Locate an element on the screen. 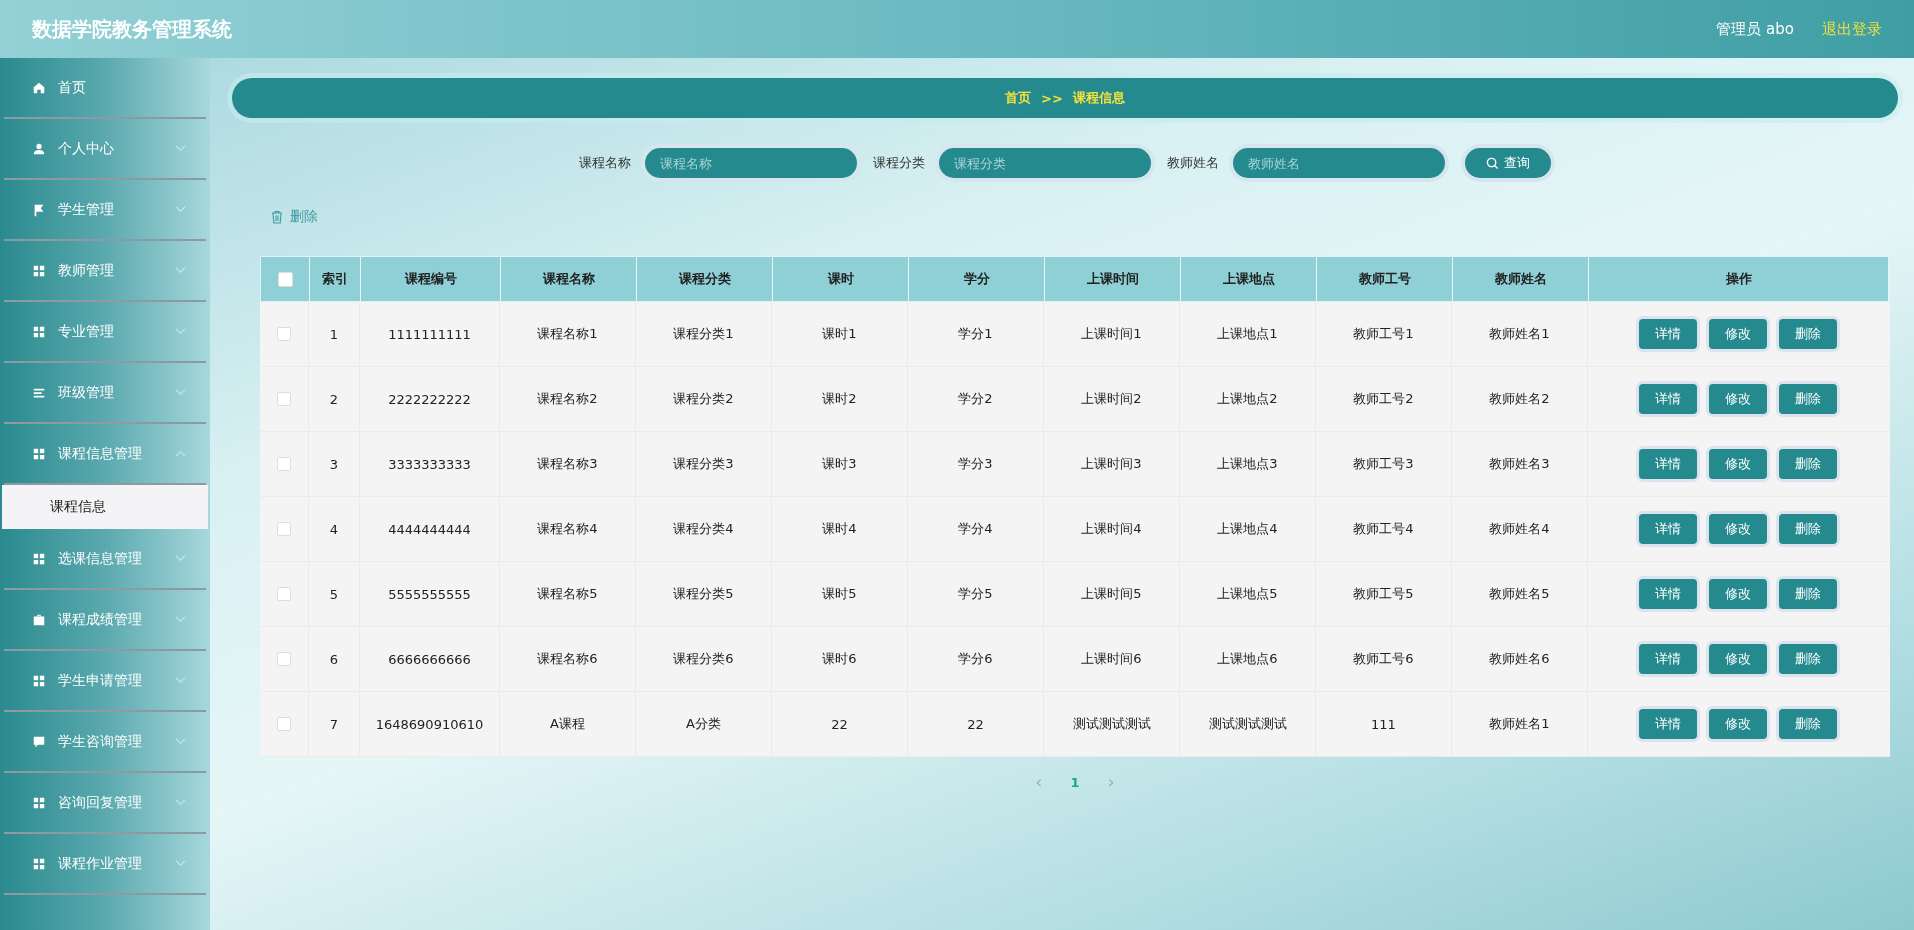 The image size is (1914, 930). table-cell: 教师工号2 is located at coordinates (1384, 399).